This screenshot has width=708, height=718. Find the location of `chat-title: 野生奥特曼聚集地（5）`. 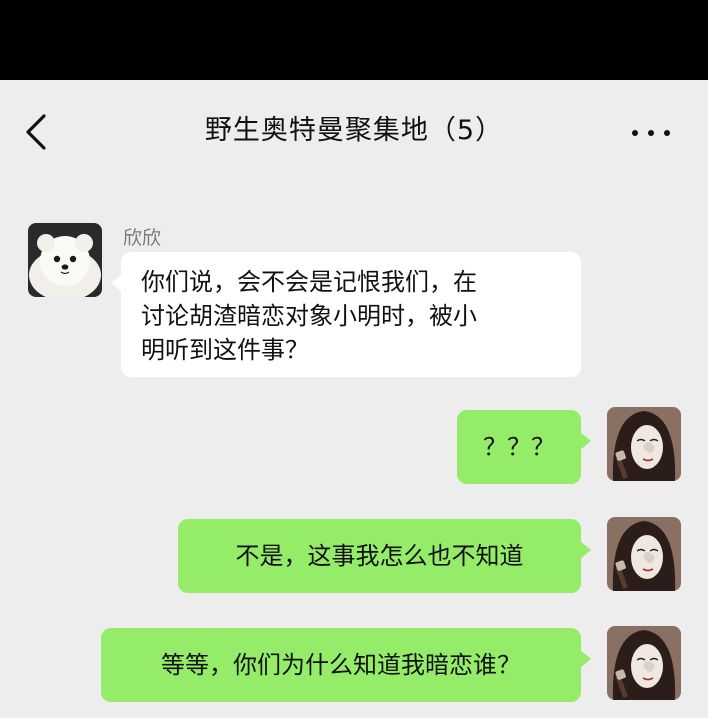

chat-title: 野生奥特曼聚集地（5） is located at coordinates (354, 130).